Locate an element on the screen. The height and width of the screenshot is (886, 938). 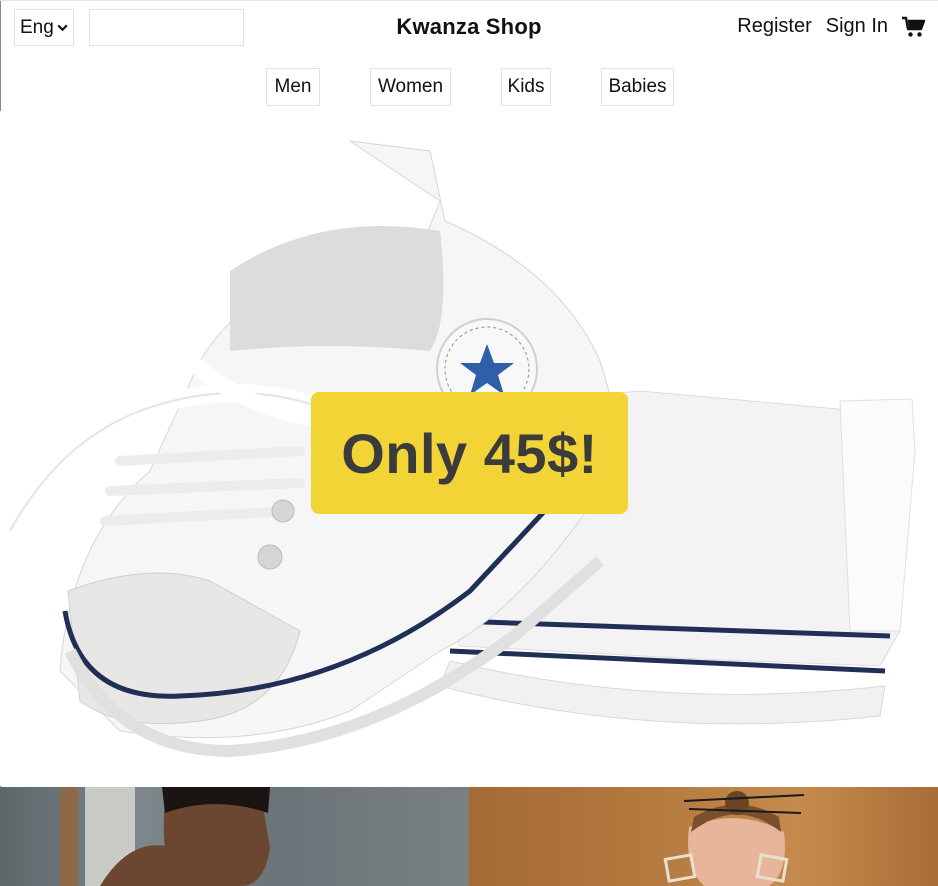
nav-item-babies: Babies is located at coordinates (637, 87).